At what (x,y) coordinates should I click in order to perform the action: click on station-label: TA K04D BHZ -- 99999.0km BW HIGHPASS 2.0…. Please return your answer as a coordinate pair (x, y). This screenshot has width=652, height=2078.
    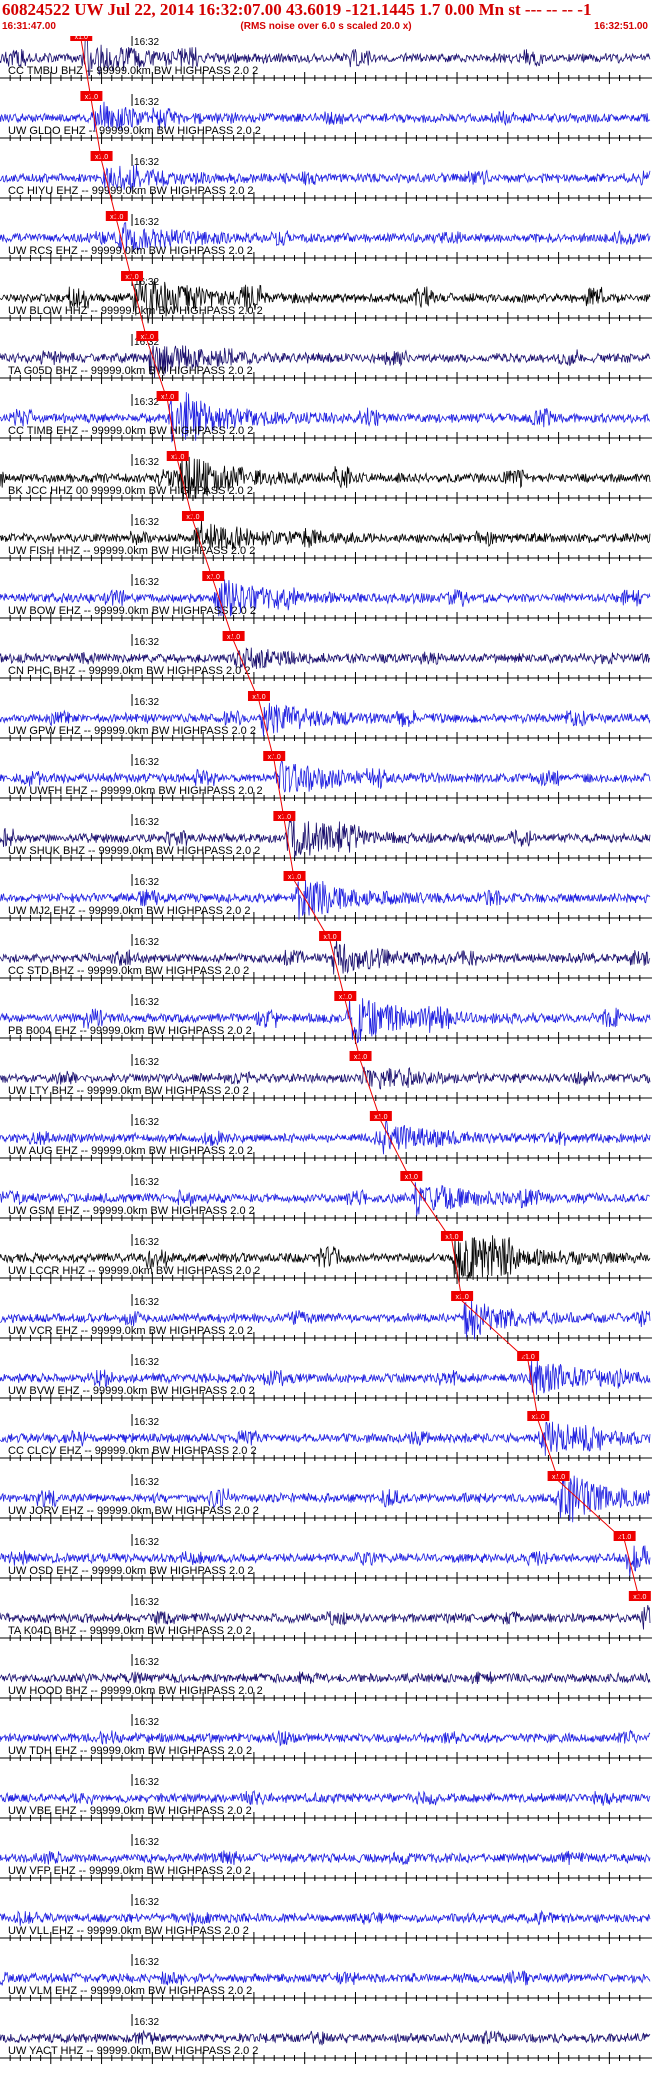
    Looking at the image, I should click on (130, 1631).